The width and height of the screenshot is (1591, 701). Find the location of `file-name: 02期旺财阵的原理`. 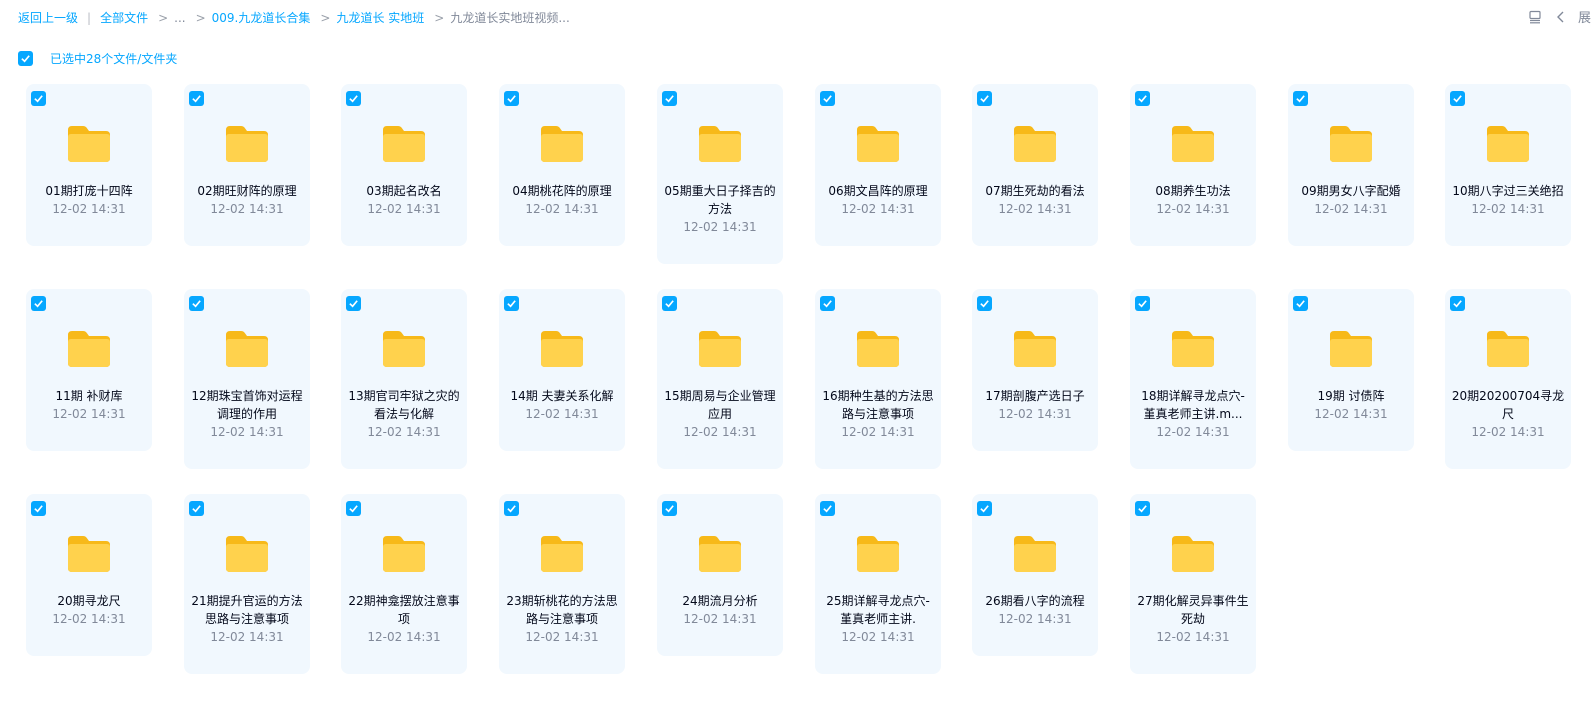

file-name: 02期旺财阵的原理 is located at coordinates (247, 191).